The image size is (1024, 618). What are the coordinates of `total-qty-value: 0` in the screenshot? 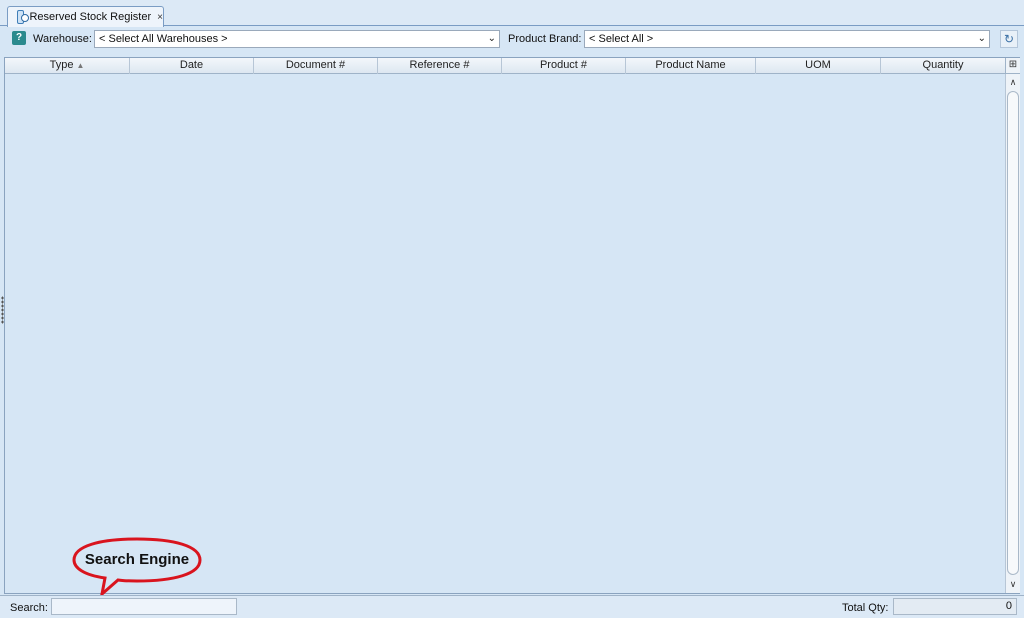 It's located at (955, 606).